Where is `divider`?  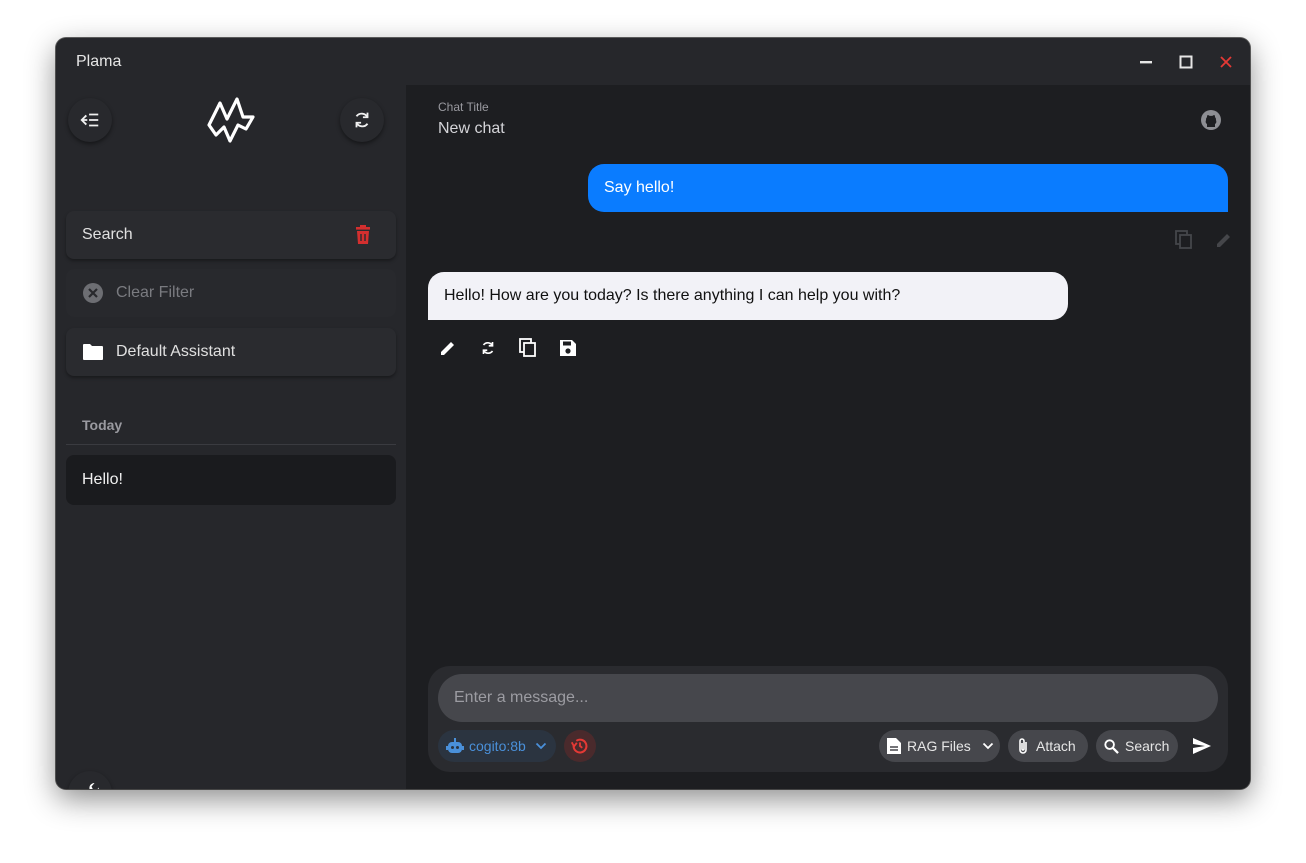 divider is located at coordinates (231, 444).